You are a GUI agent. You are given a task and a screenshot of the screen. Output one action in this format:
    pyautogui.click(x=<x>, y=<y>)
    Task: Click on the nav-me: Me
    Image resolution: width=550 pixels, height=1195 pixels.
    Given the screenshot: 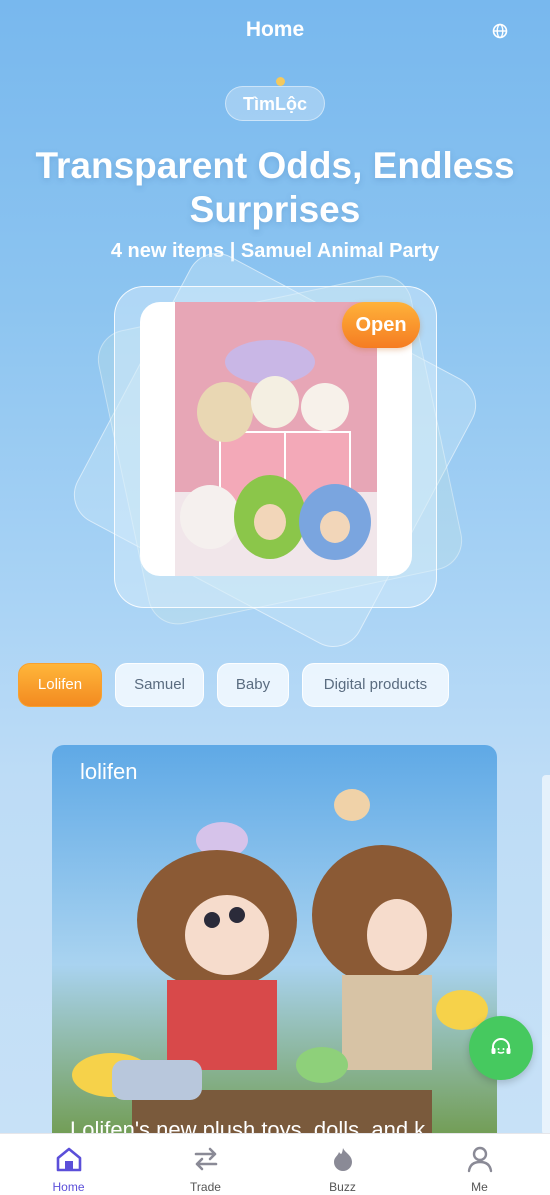 What is the action you would take?
    pyautogui.click(x=479, y=1164)
    